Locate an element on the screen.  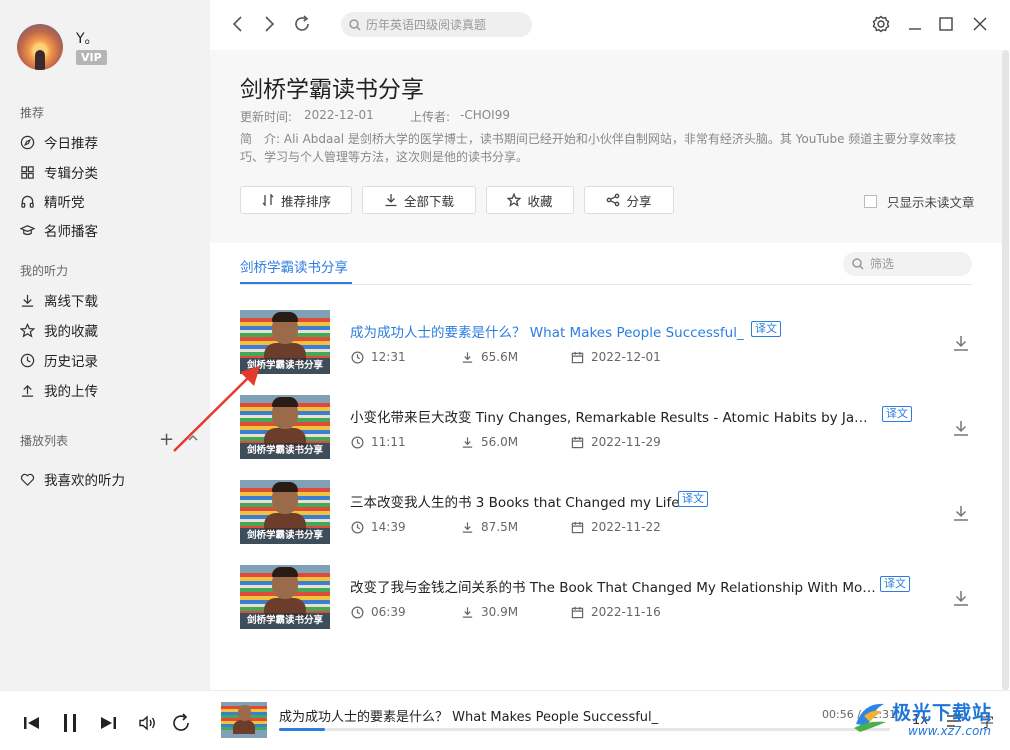
favorite-button: 收藏 is located at coordinates (530, 200).